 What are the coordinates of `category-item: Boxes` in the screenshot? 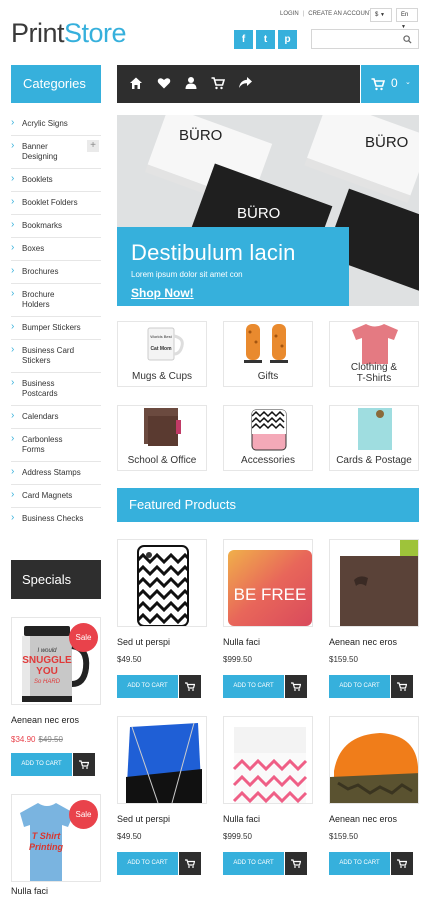 It's located at (56, 249).